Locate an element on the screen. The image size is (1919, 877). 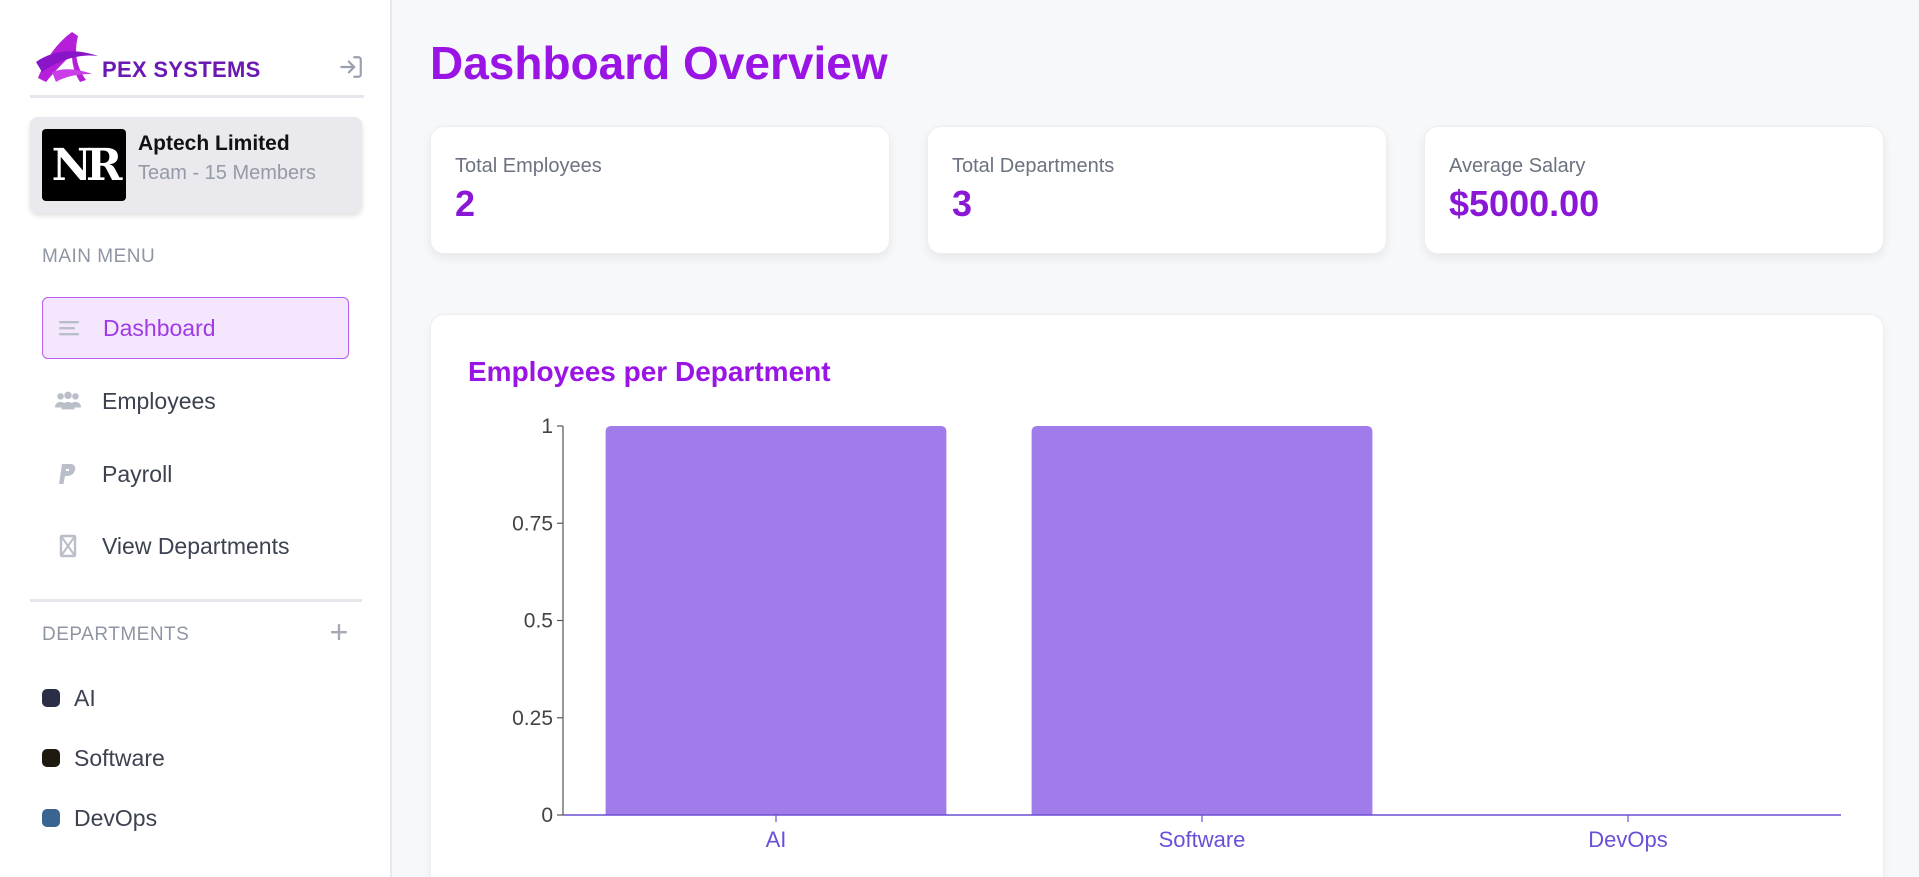
brand: PEX SYSTEMS is located at coordinates (197, 63).